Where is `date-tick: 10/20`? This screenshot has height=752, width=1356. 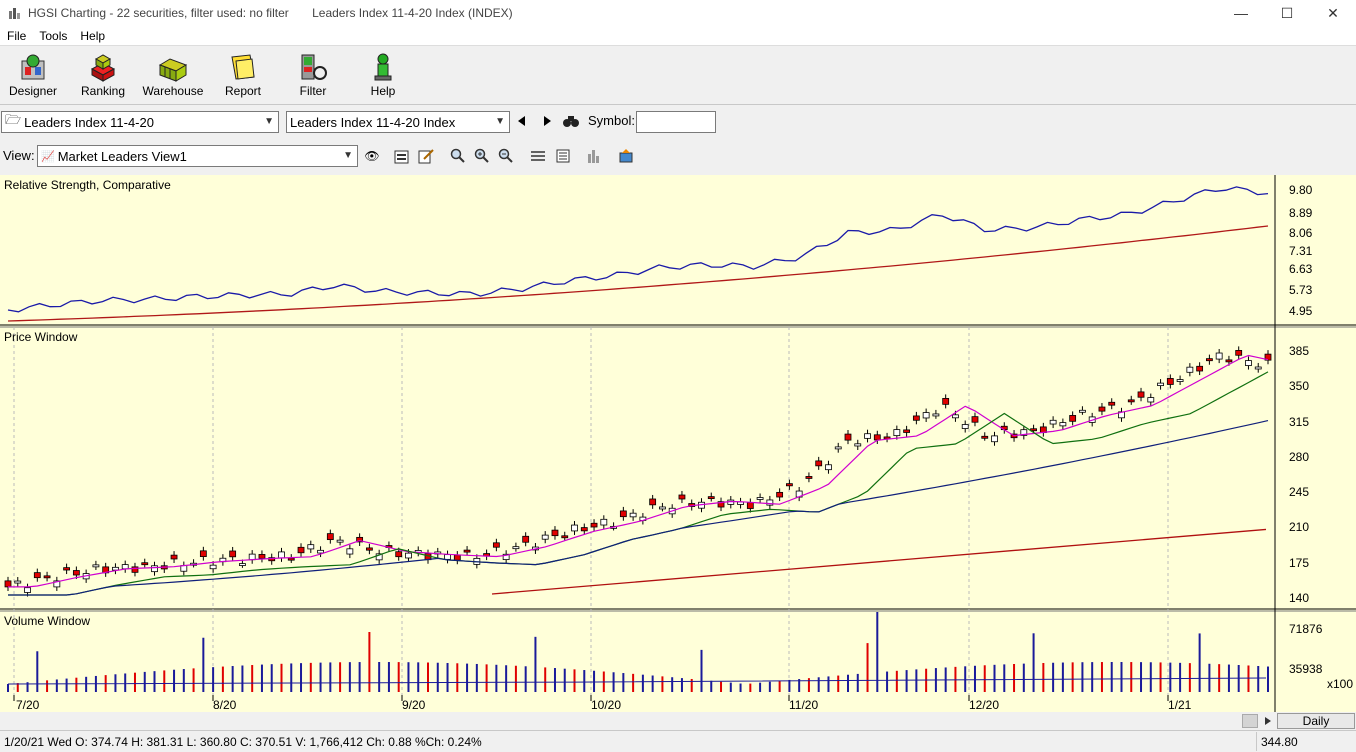 date-tick: 10/20 is located at coordinates (606, 705).